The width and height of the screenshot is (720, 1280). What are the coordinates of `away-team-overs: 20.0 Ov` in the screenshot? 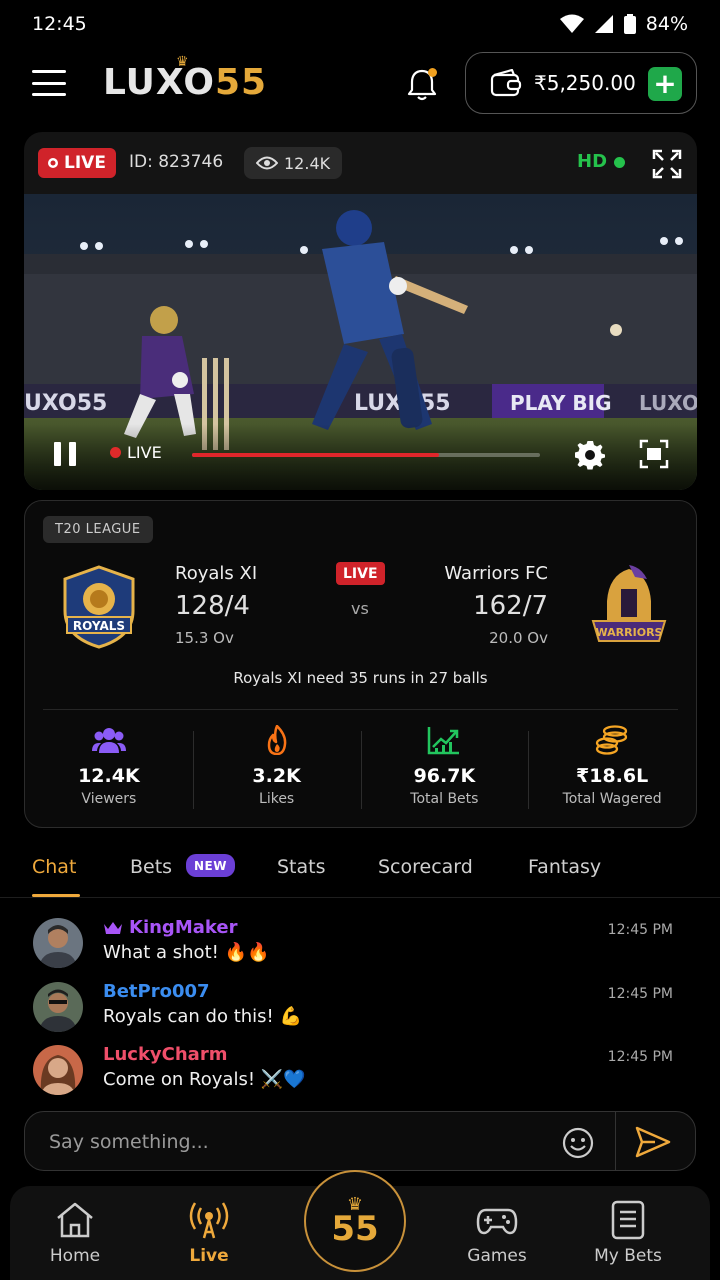 It's located at (518, 638).